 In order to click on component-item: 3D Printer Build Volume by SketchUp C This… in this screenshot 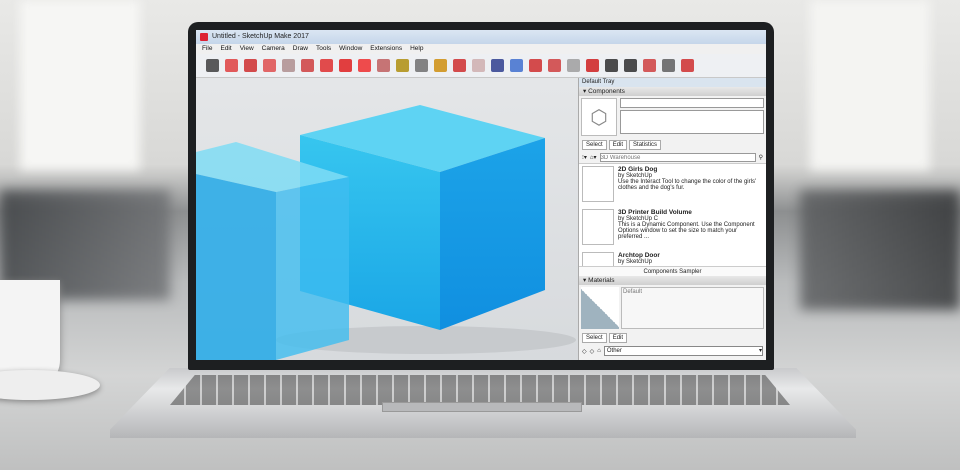, I will do `click(672, 228)`.